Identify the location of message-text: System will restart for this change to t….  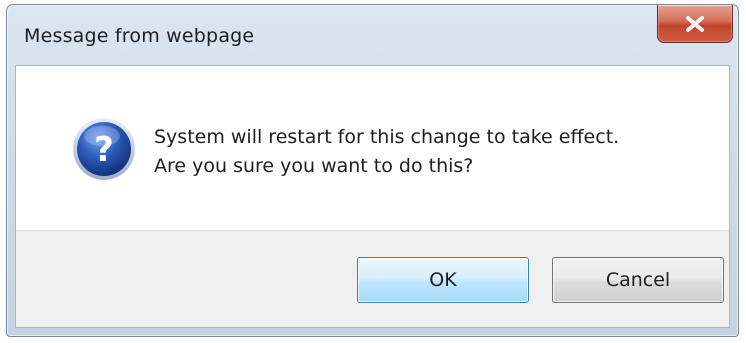
(386, 152).